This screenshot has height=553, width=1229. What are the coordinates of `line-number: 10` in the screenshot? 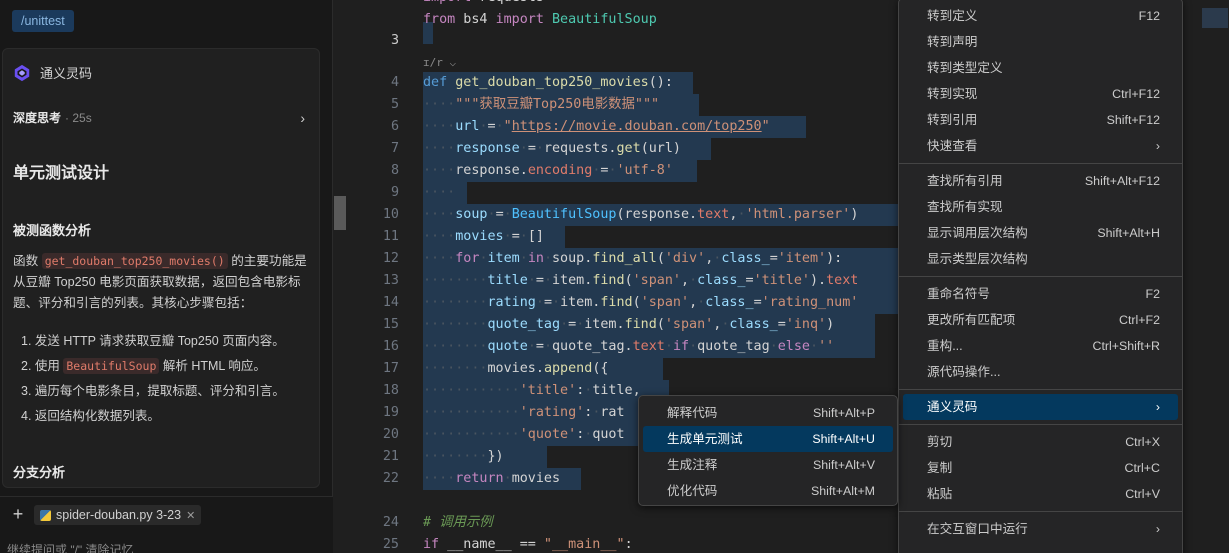 It's located at (390, 214).